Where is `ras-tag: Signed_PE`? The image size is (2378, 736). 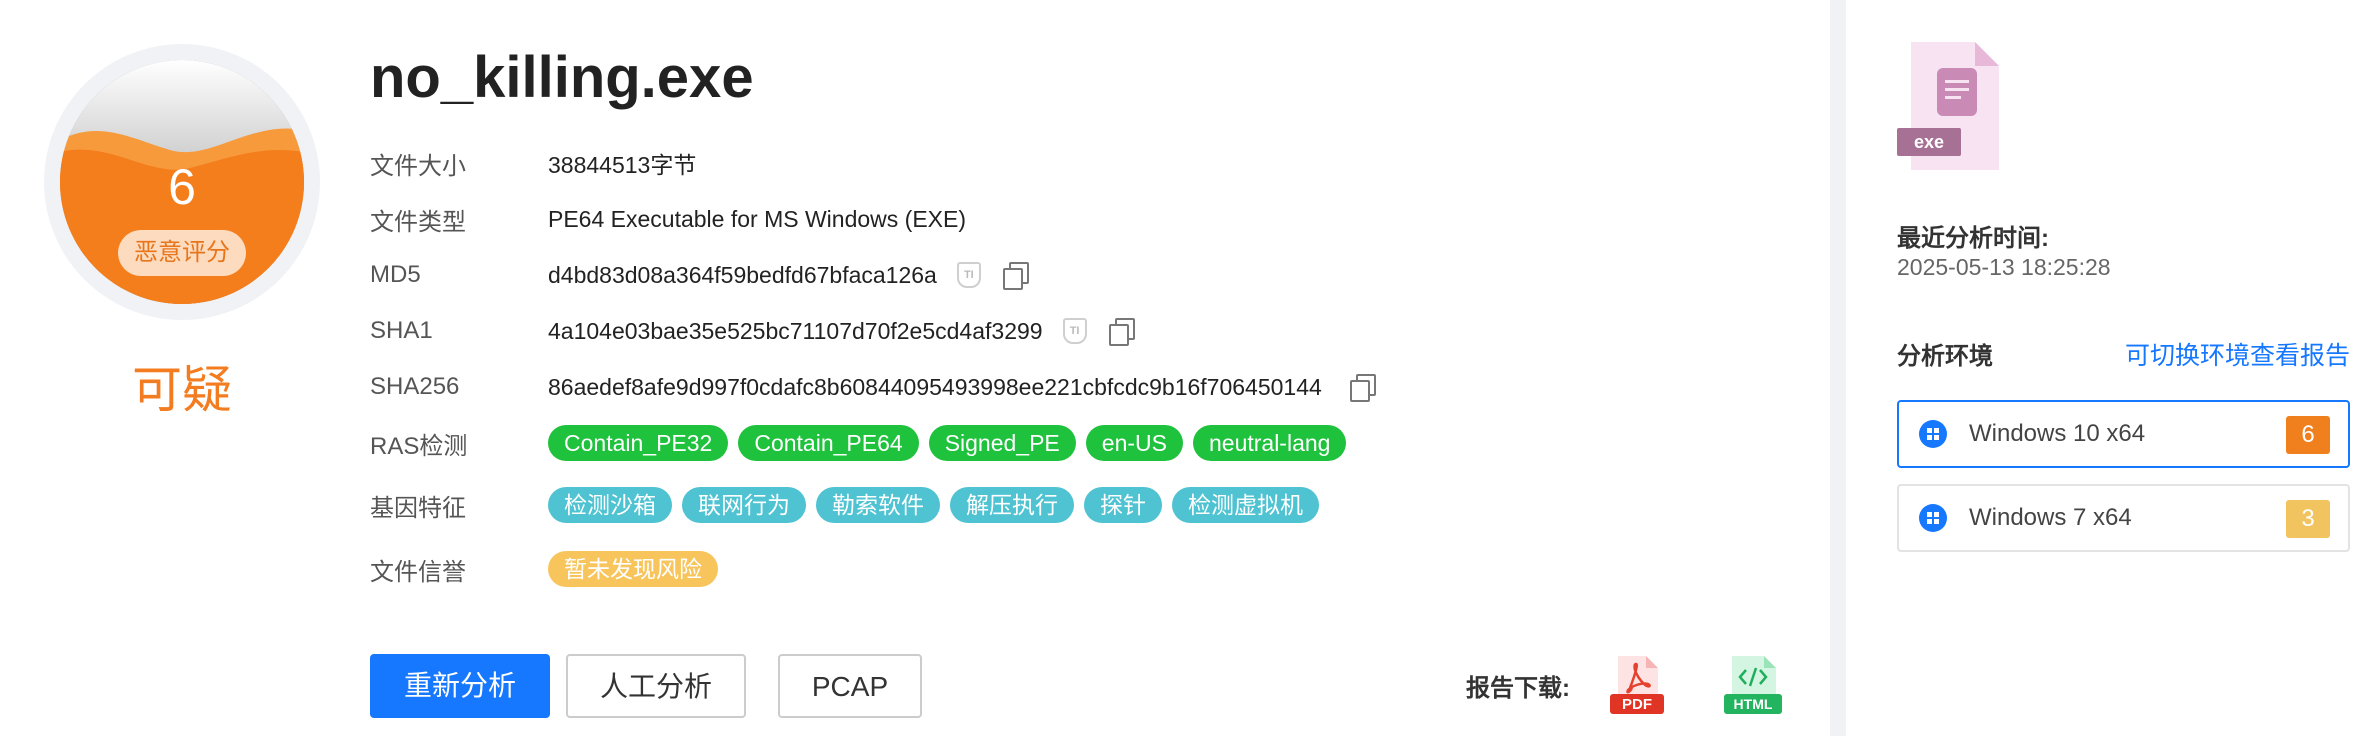 ras-tag: Signed_PE is located at coordinates (1002, 443).